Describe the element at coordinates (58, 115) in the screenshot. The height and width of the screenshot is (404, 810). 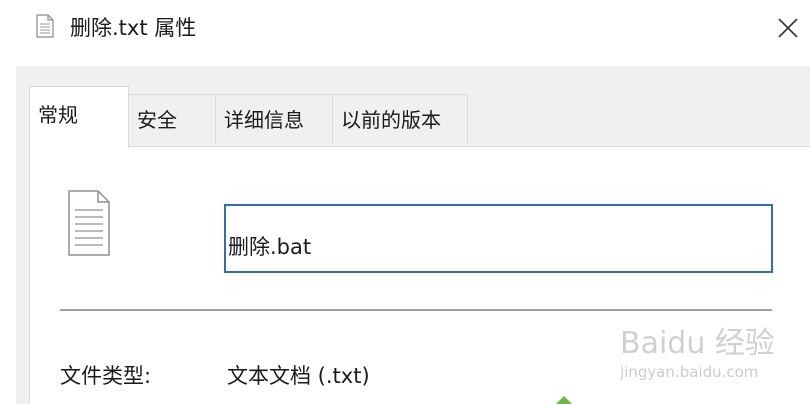
I see `tab-label: 常规` at that location.